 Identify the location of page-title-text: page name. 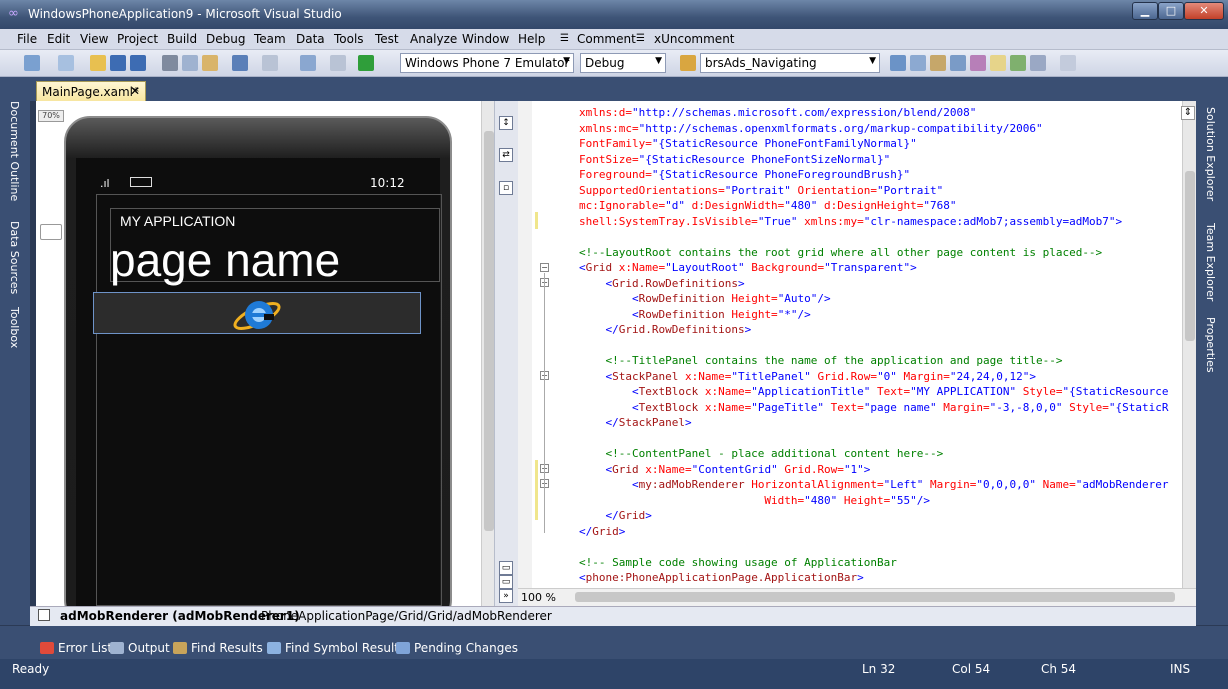
(225, 260).